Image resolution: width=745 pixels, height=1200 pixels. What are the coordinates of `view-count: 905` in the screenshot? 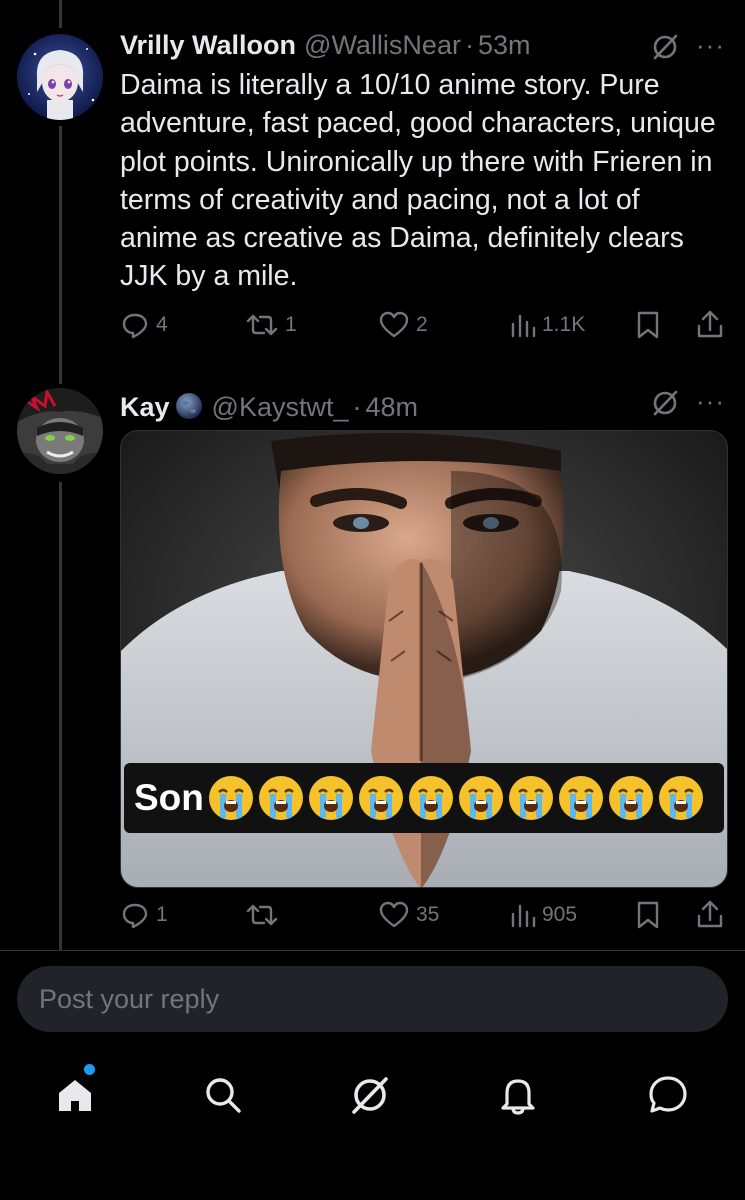 It's located at (560, 914).